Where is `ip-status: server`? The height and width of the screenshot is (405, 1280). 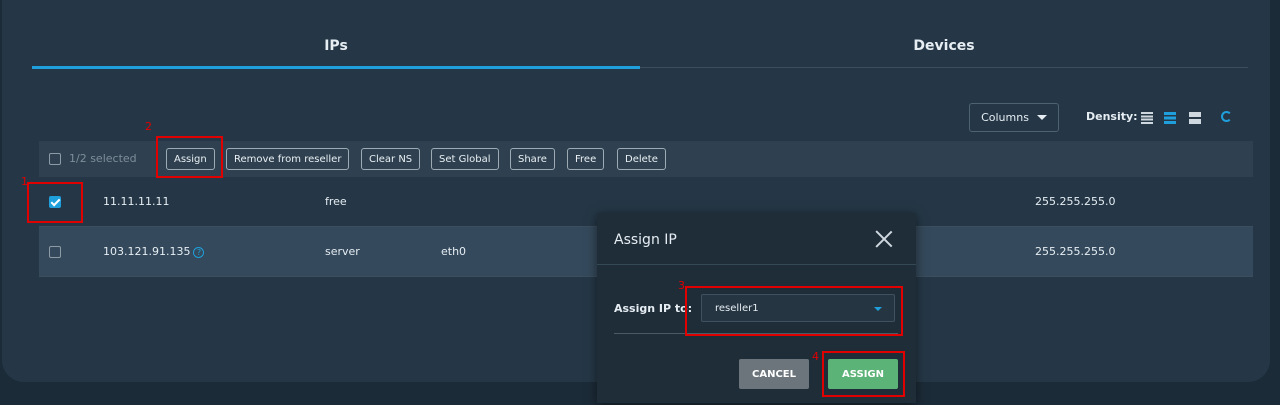
ip-status: server is located at coordinates (342, 251).